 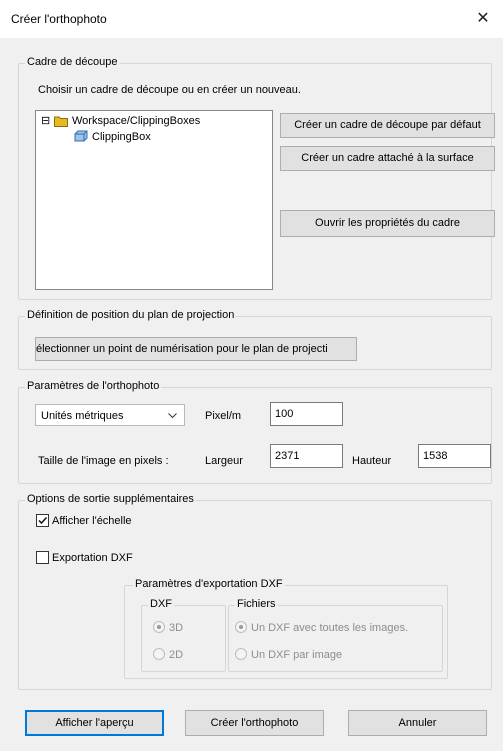 I want to click on image-size-label: Taille de l'image en pixels :, so click(x=103, y=461).